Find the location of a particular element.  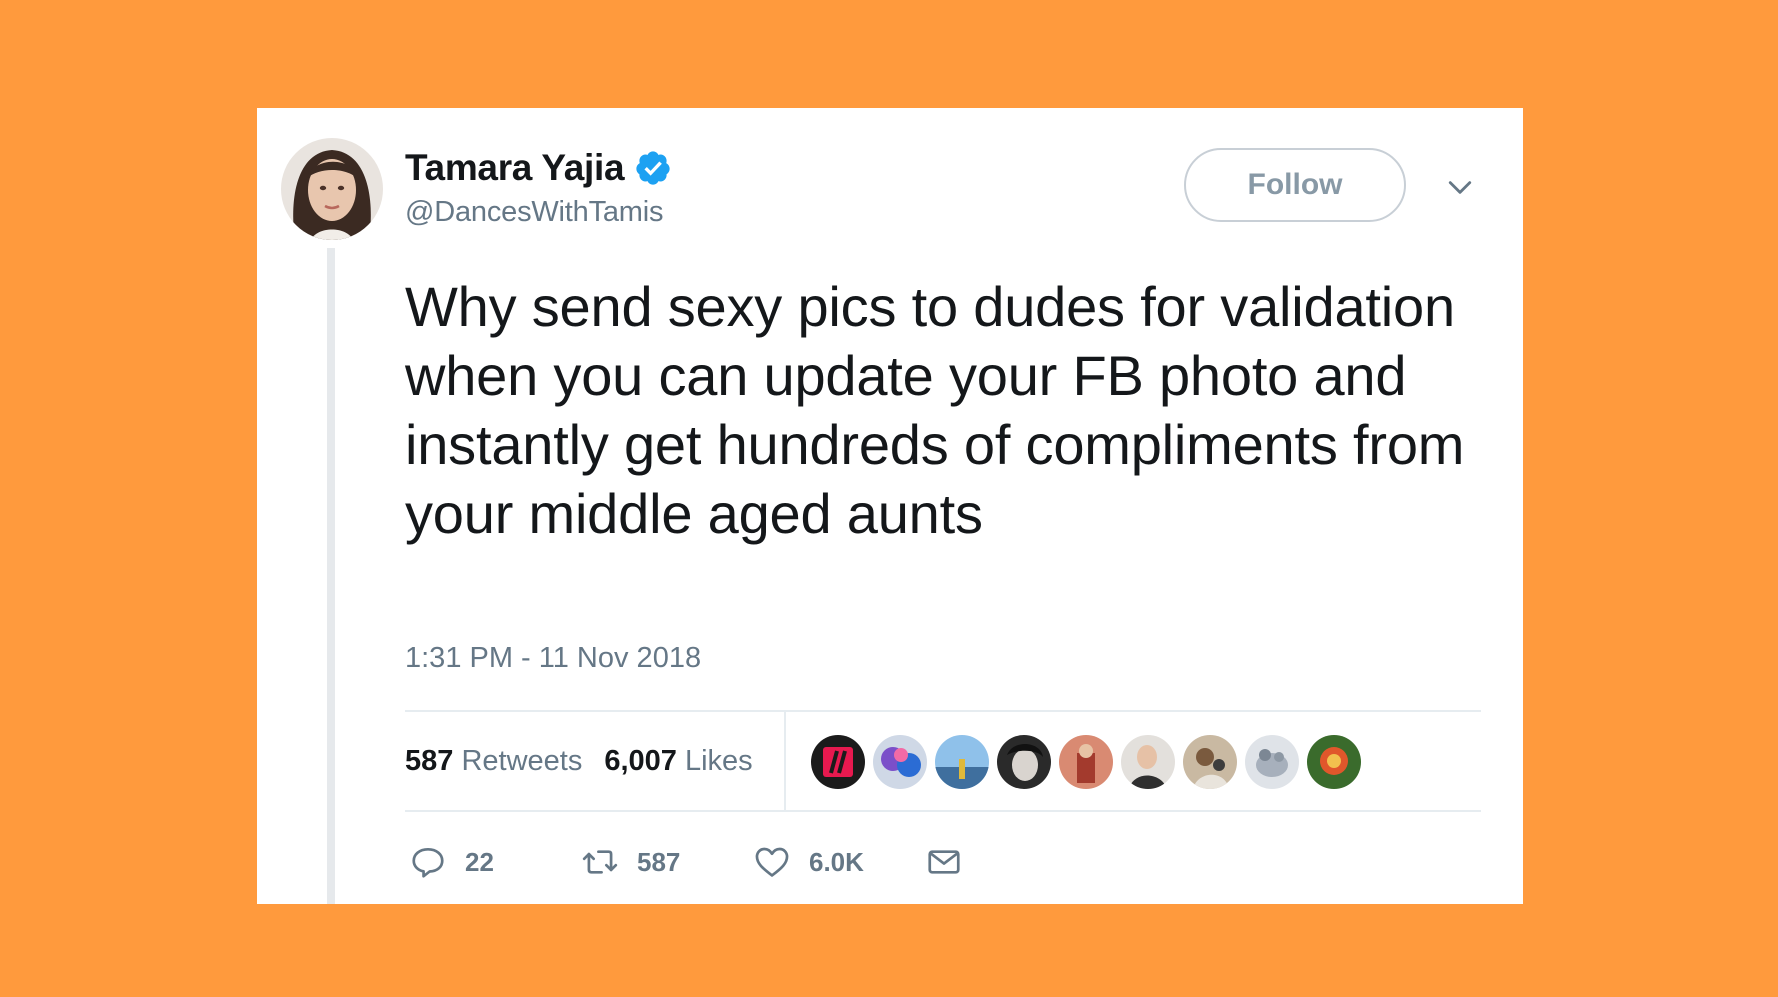

like-count: 6.0K is located at coordinates (836, 861).